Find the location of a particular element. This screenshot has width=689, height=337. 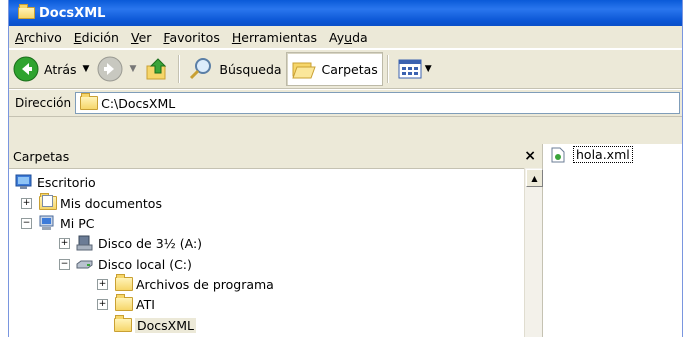

tree-item-docsxml: DocsXML is located at coordinates (154, 325).